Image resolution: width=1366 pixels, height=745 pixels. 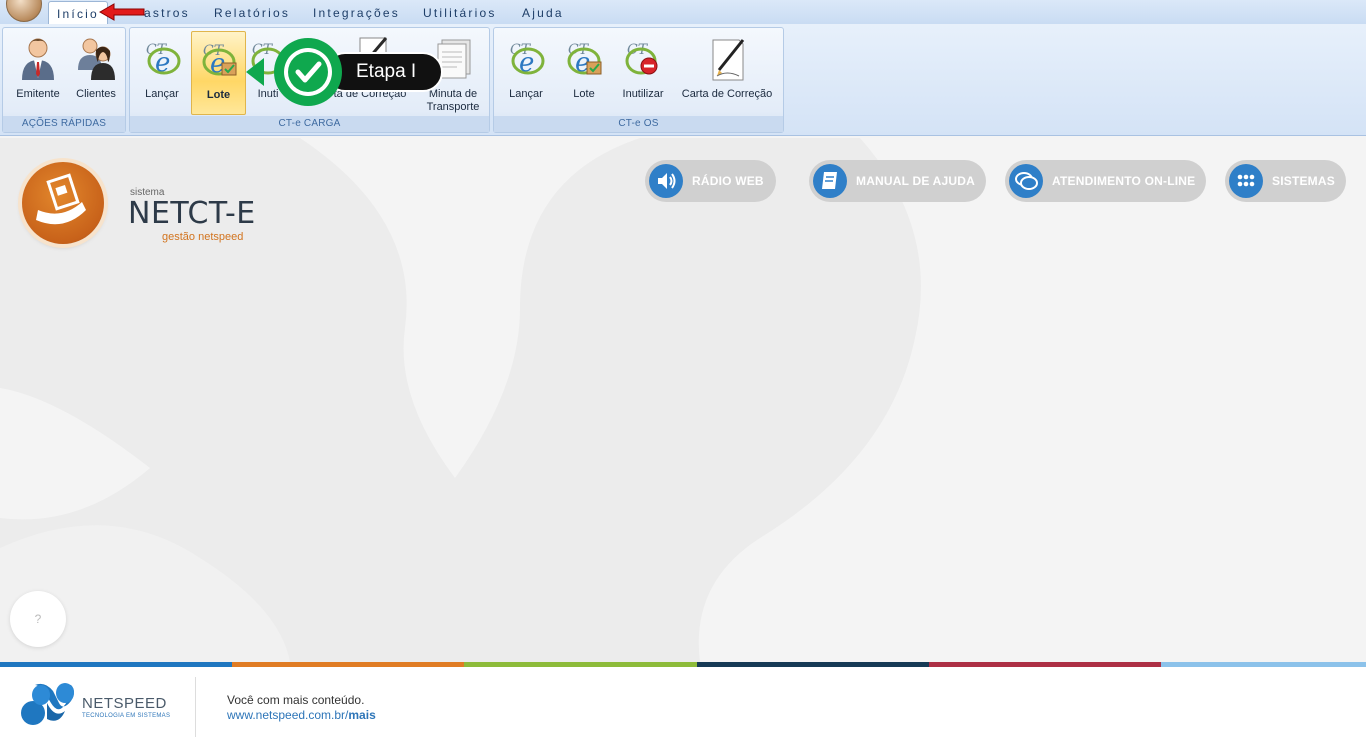 I want to click on cte-os-lote-label: Lote, so click(x=584, y=94).